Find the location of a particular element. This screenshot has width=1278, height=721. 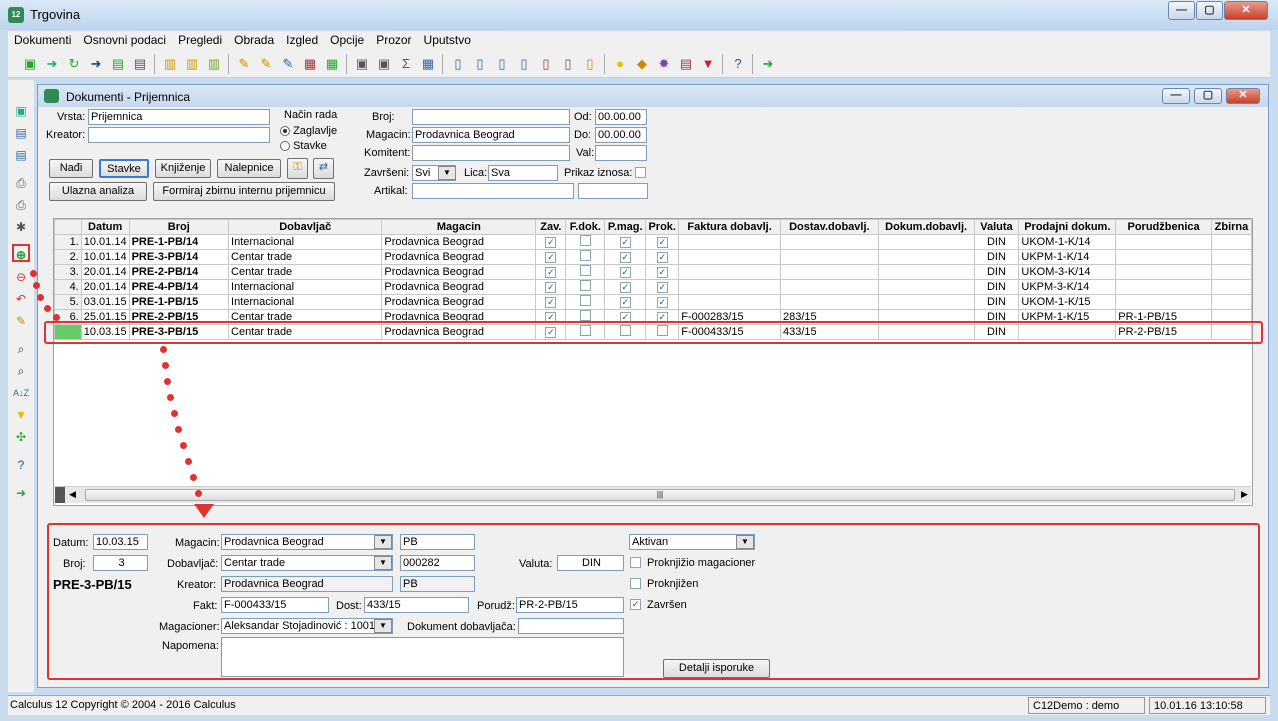

lightbulb-icon: ● is located at coordinates (620, 64).